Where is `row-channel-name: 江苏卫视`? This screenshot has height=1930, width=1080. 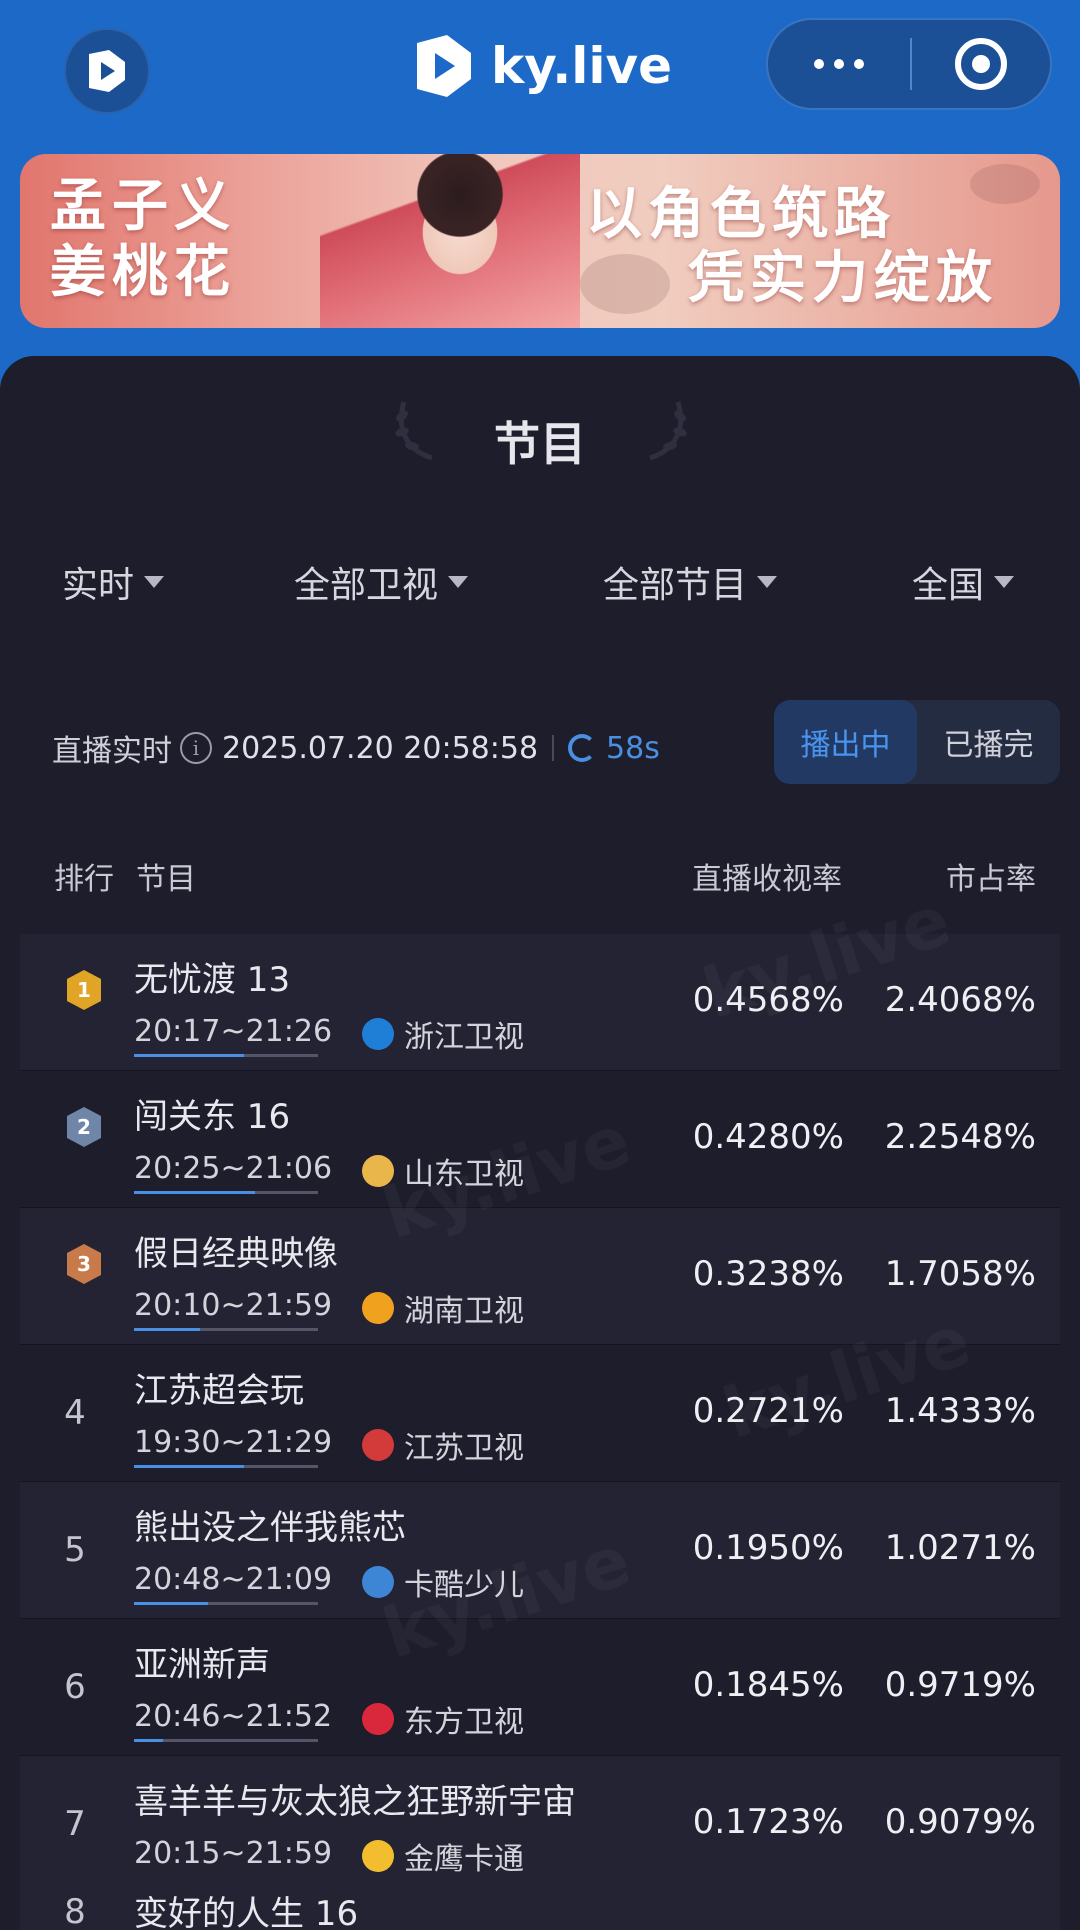
row-channel-name: 江苏卫视 is located at coordinates (464, 1448).